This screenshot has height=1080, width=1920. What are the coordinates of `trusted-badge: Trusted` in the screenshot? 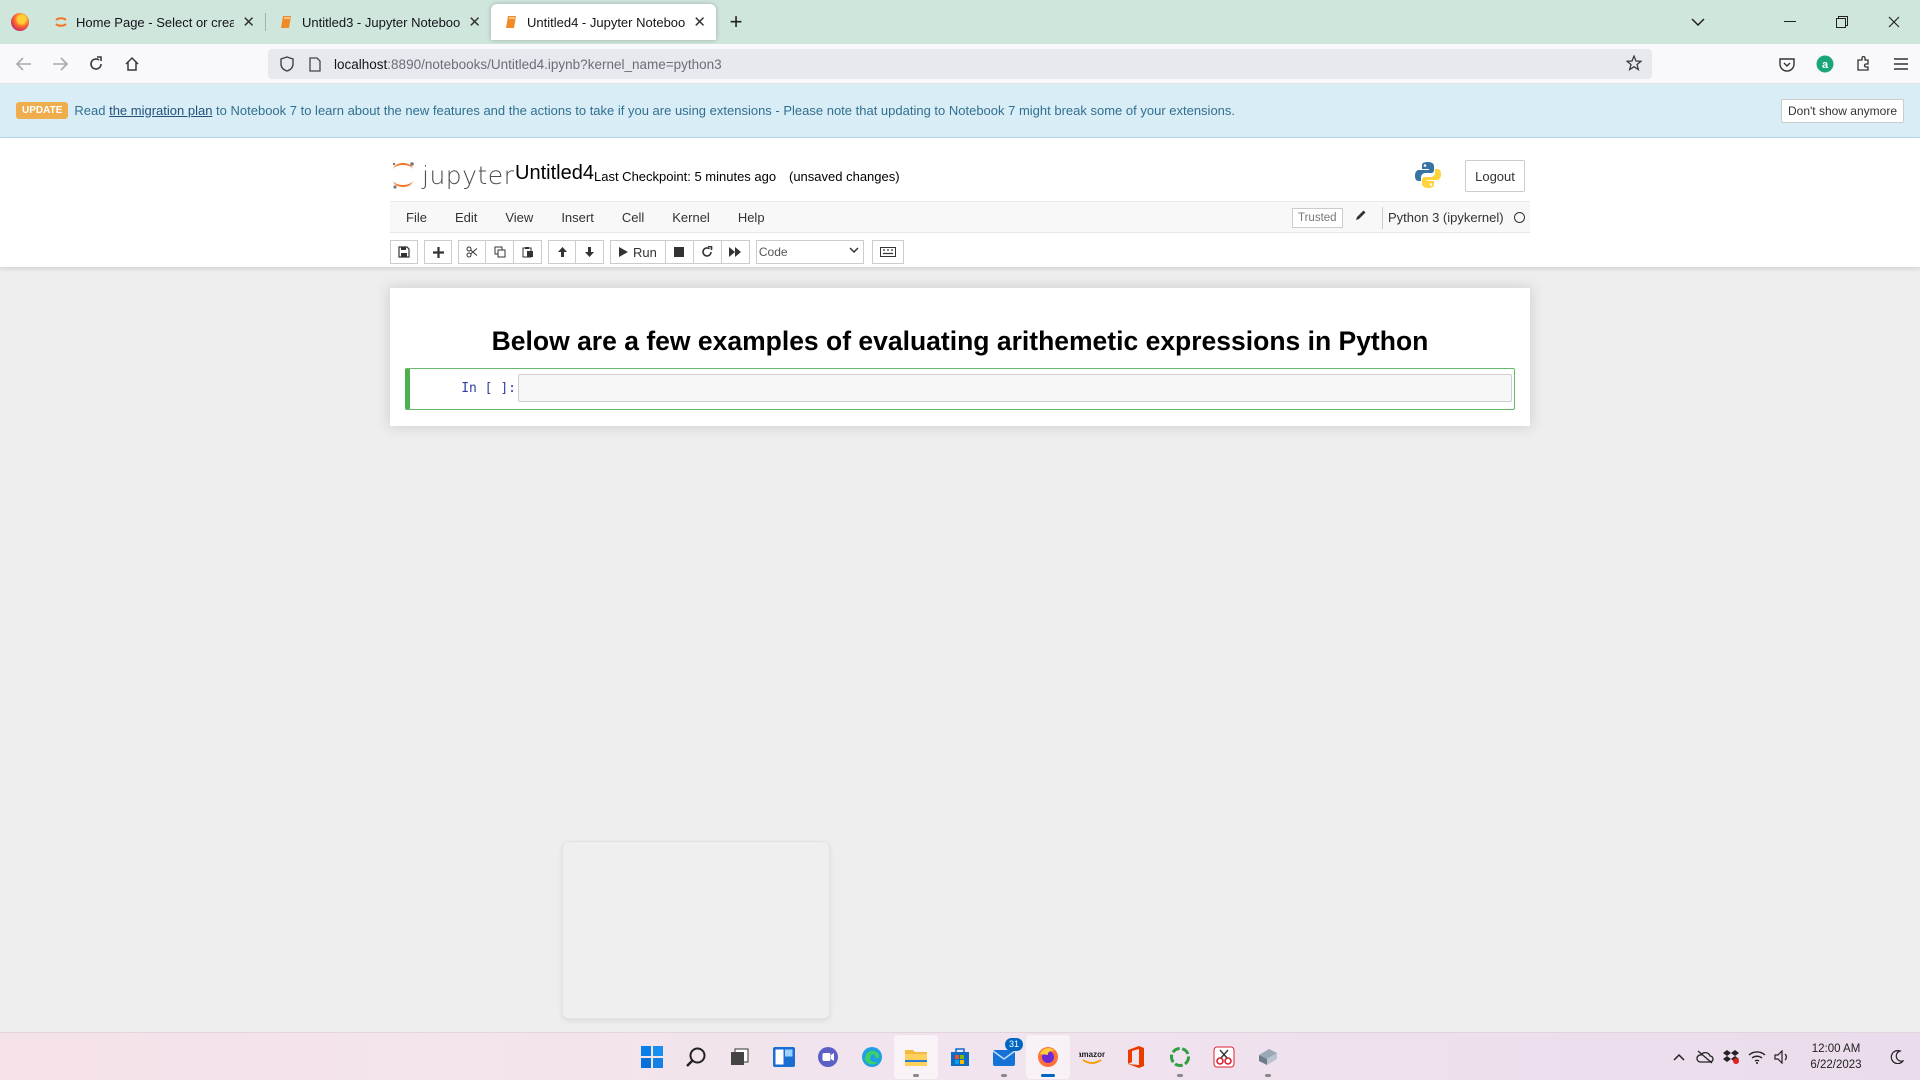 It's located at (1317, 218).